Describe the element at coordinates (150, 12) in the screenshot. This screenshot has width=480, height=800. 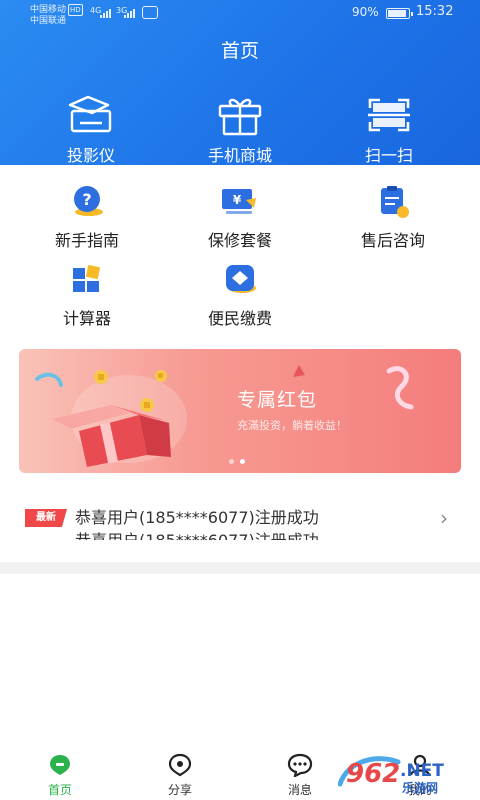
I see `wechat-notification-icon` at that location.